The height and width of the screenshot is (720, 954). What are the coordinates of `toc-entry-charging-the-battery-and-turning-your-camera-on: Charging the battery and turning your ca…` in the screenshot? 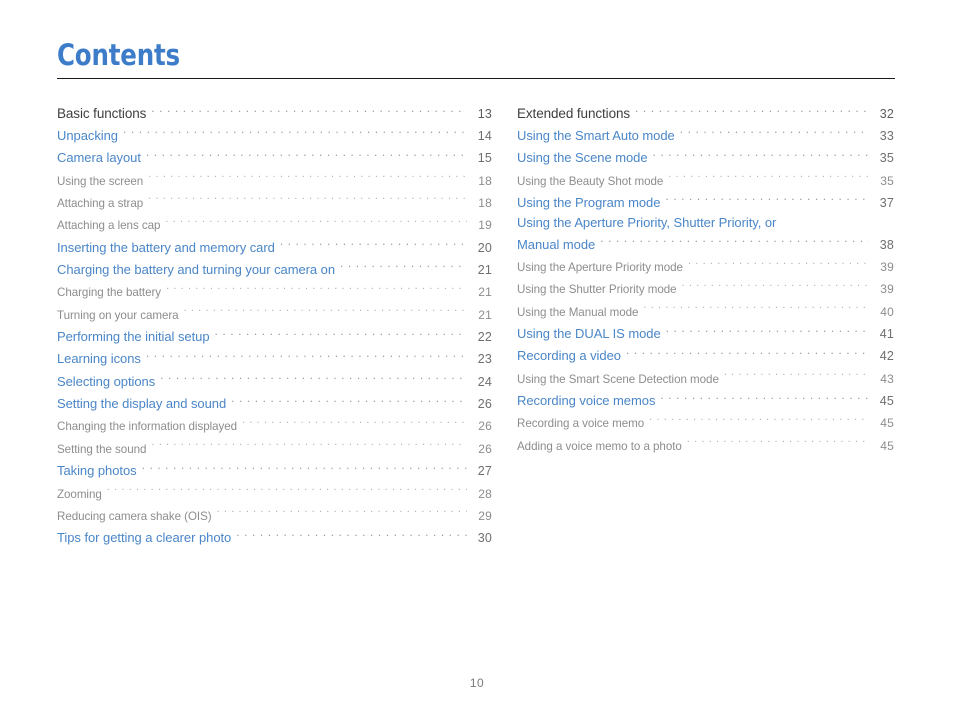 It's located at (274, 269).